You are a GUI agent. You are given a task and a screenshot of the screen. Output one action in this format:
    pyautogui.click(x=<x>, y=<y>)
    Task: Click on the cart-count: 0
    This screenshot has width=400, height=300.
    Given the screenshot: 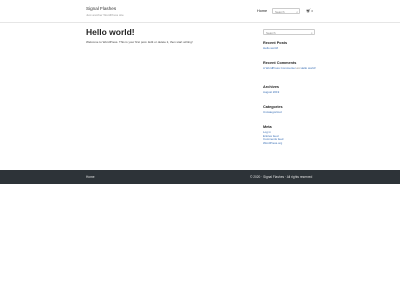 What is the action you would take?
    pyautogui.click(x=312, y=11)
    